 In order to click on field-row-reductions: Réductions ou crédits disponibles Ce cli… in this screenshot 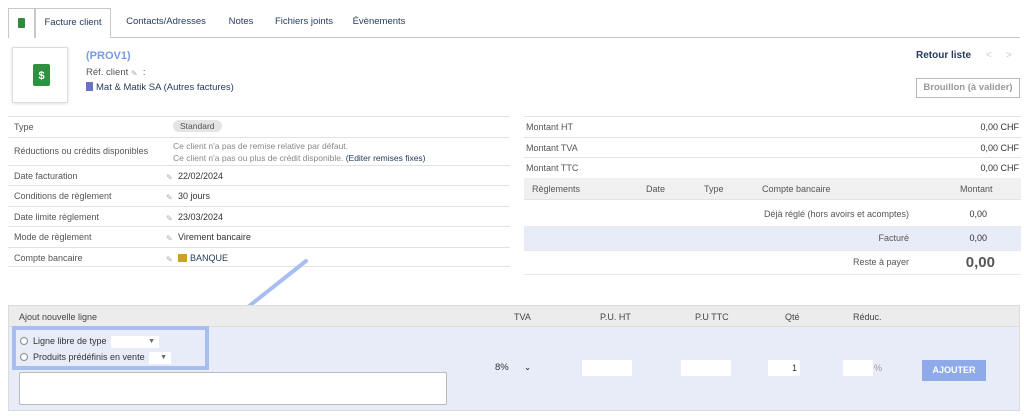, I will do `click(259, 150)`.